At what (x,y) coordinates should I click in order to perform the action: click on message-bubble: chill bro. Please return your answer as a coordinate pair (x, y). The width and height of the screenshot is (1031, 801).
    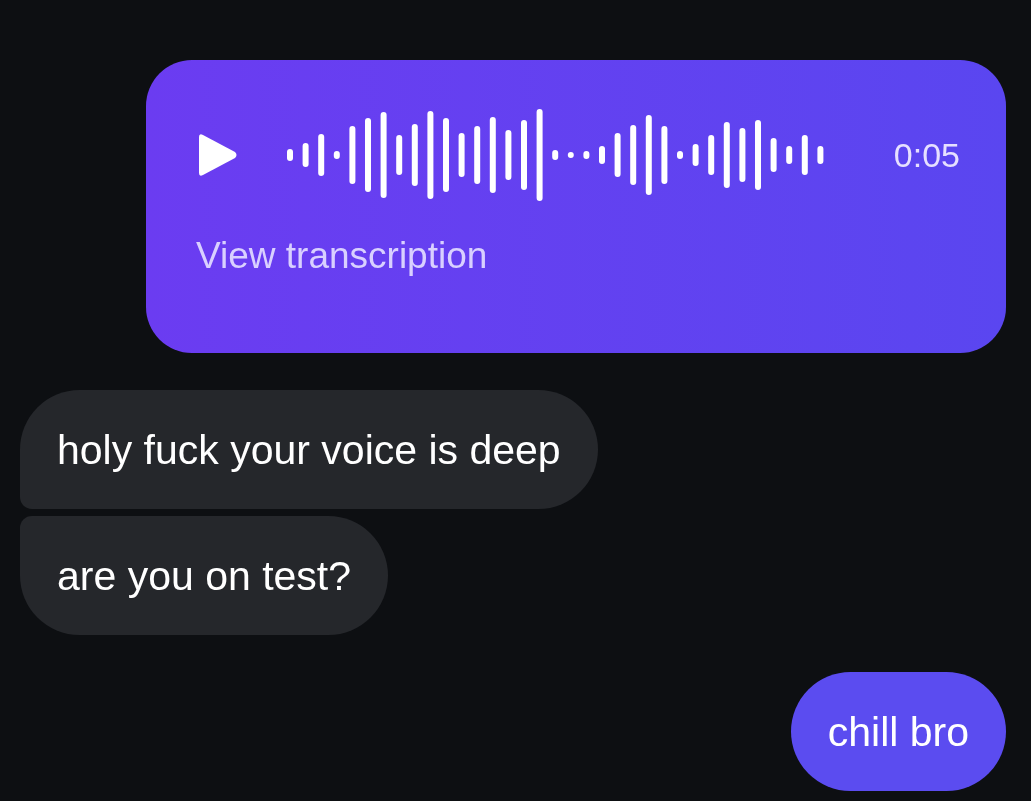
    Looking at the image, I should click on (898, 731).